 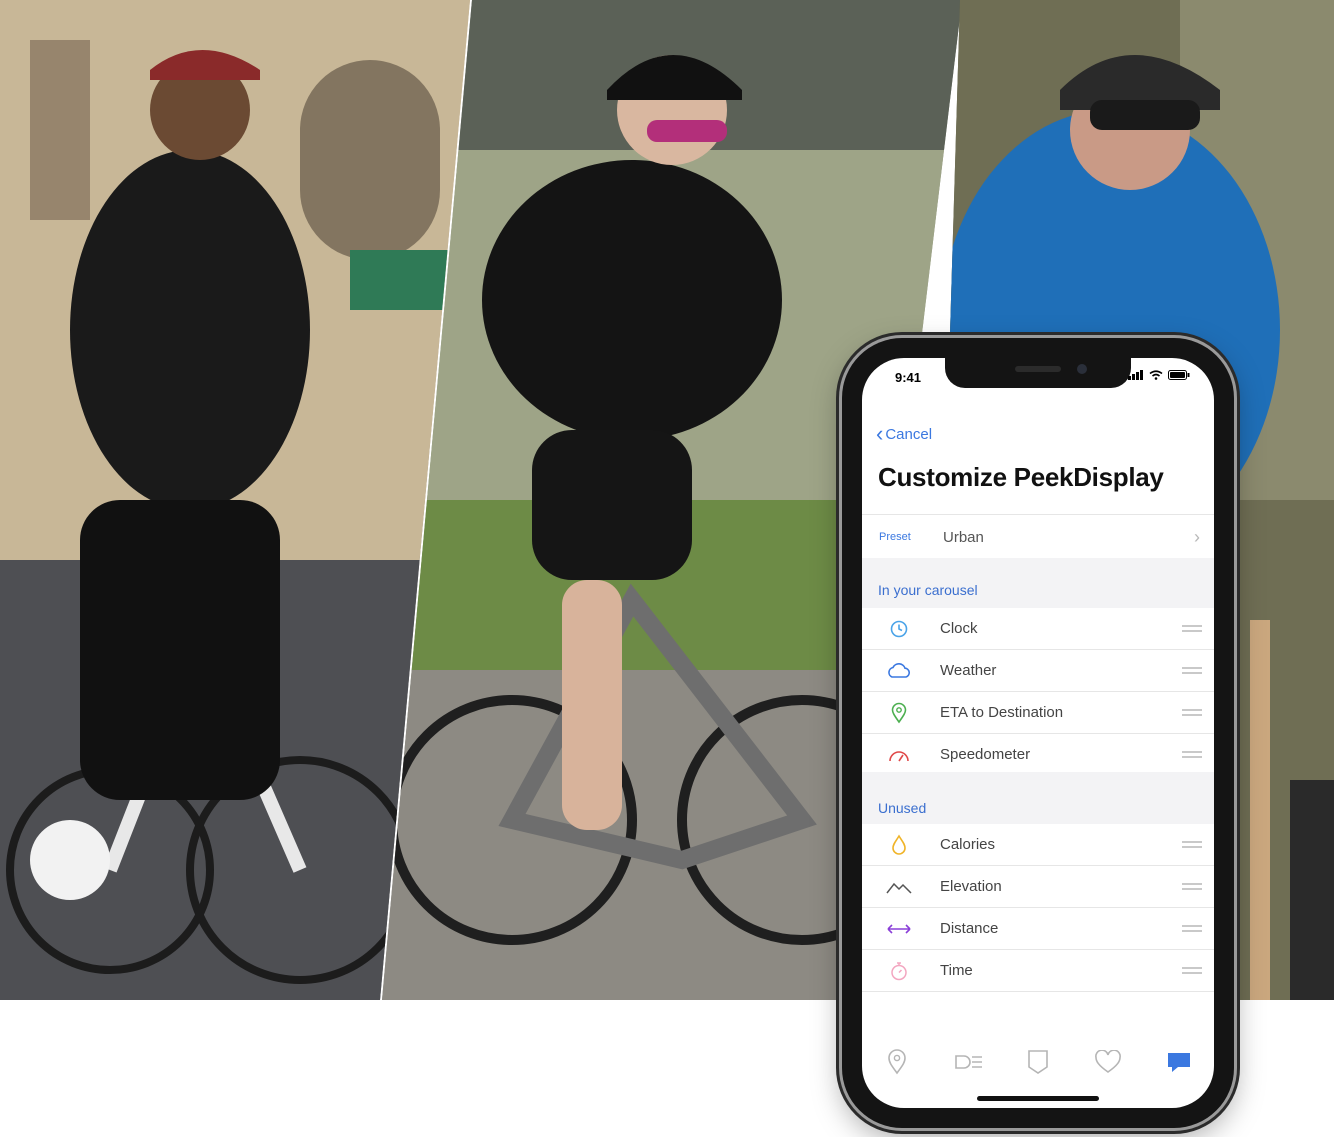 What do you see at coordinates (899, 887) in the screenshot?
I see `elevation-icon` at bounding box center [899, 887].